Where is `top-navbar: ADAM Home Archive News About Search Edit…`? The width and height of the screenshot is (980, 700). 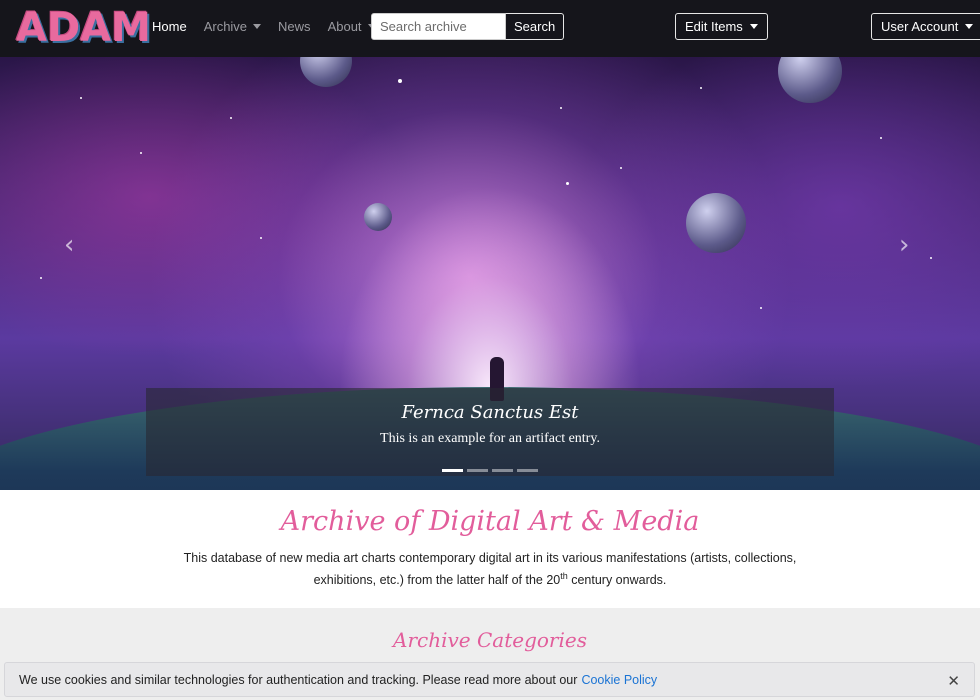 top-navbar: ADAM Home Archive News About Search Edit… is located at coordinates (490, 28).